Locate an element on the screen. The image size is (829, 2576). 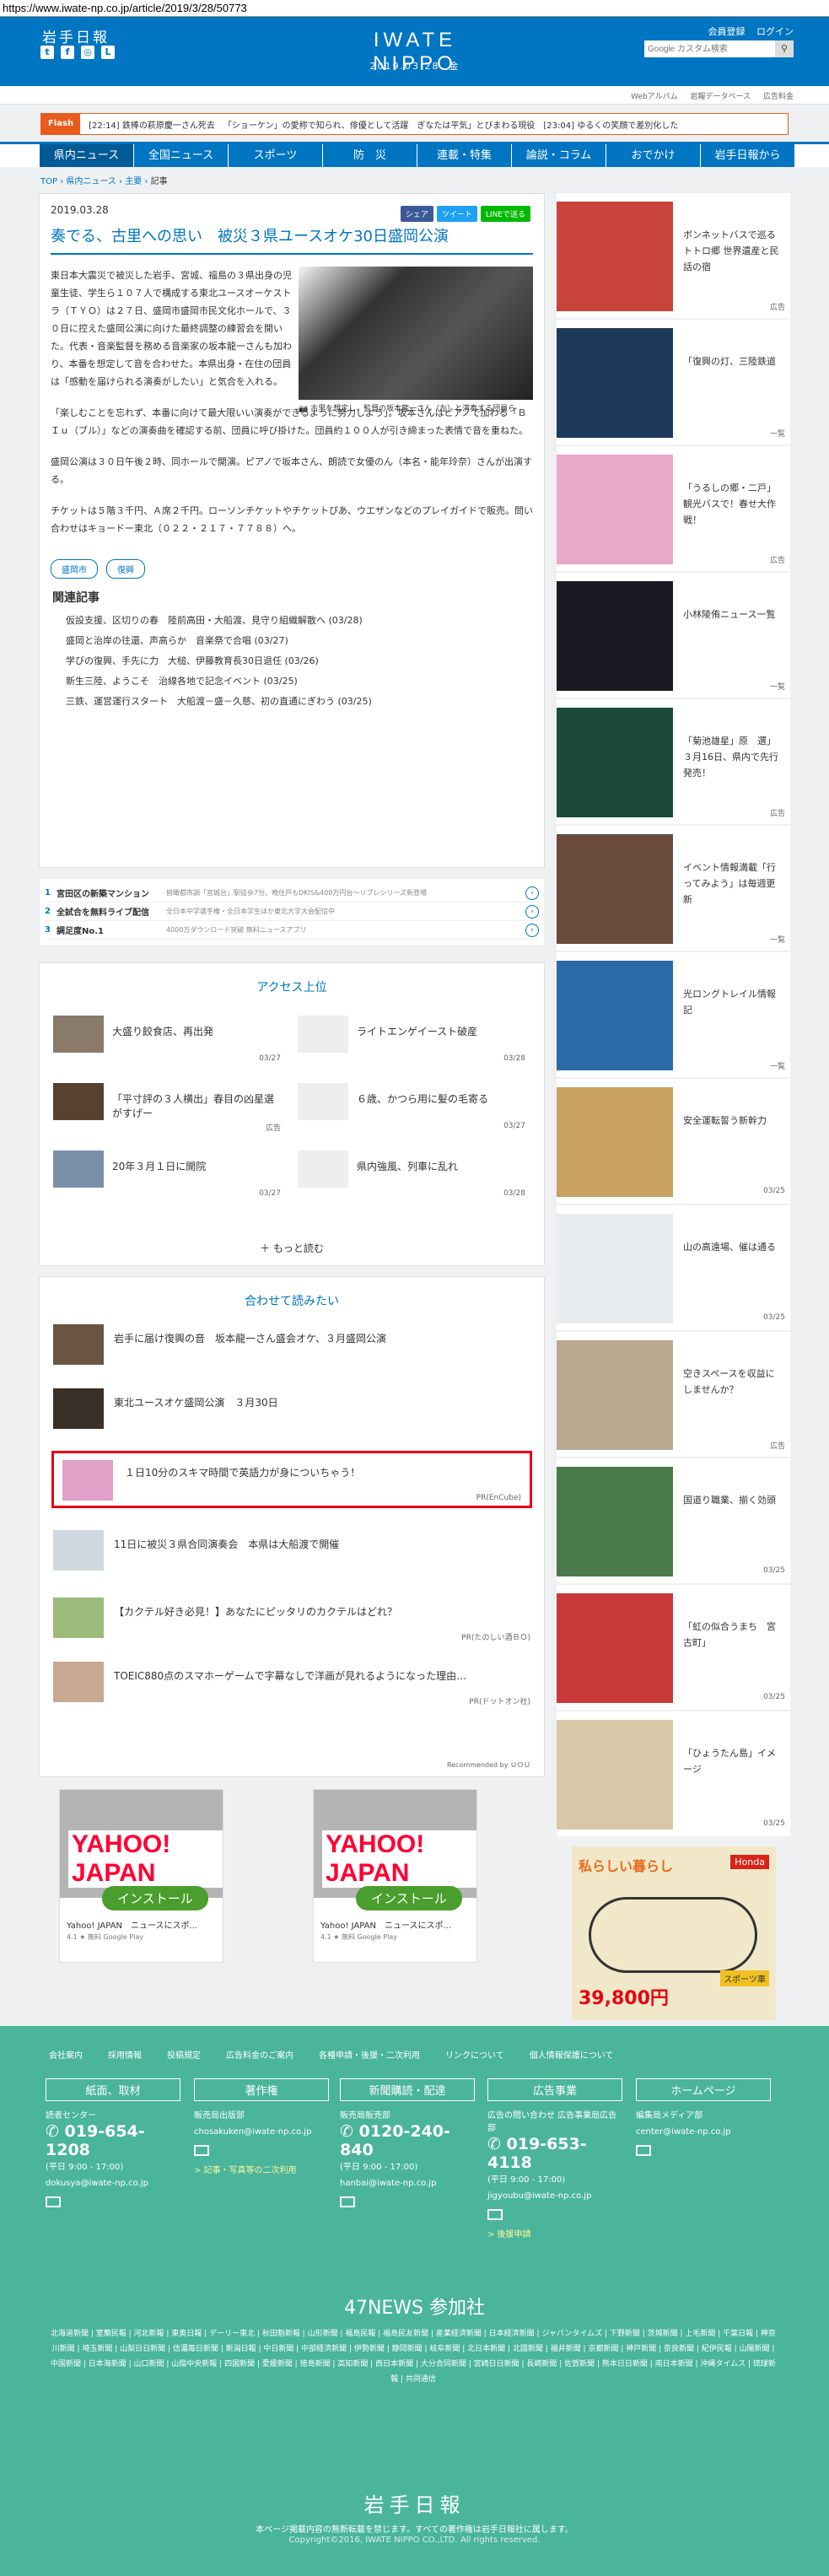
line-icon: L is located at coordinates (108, 52).